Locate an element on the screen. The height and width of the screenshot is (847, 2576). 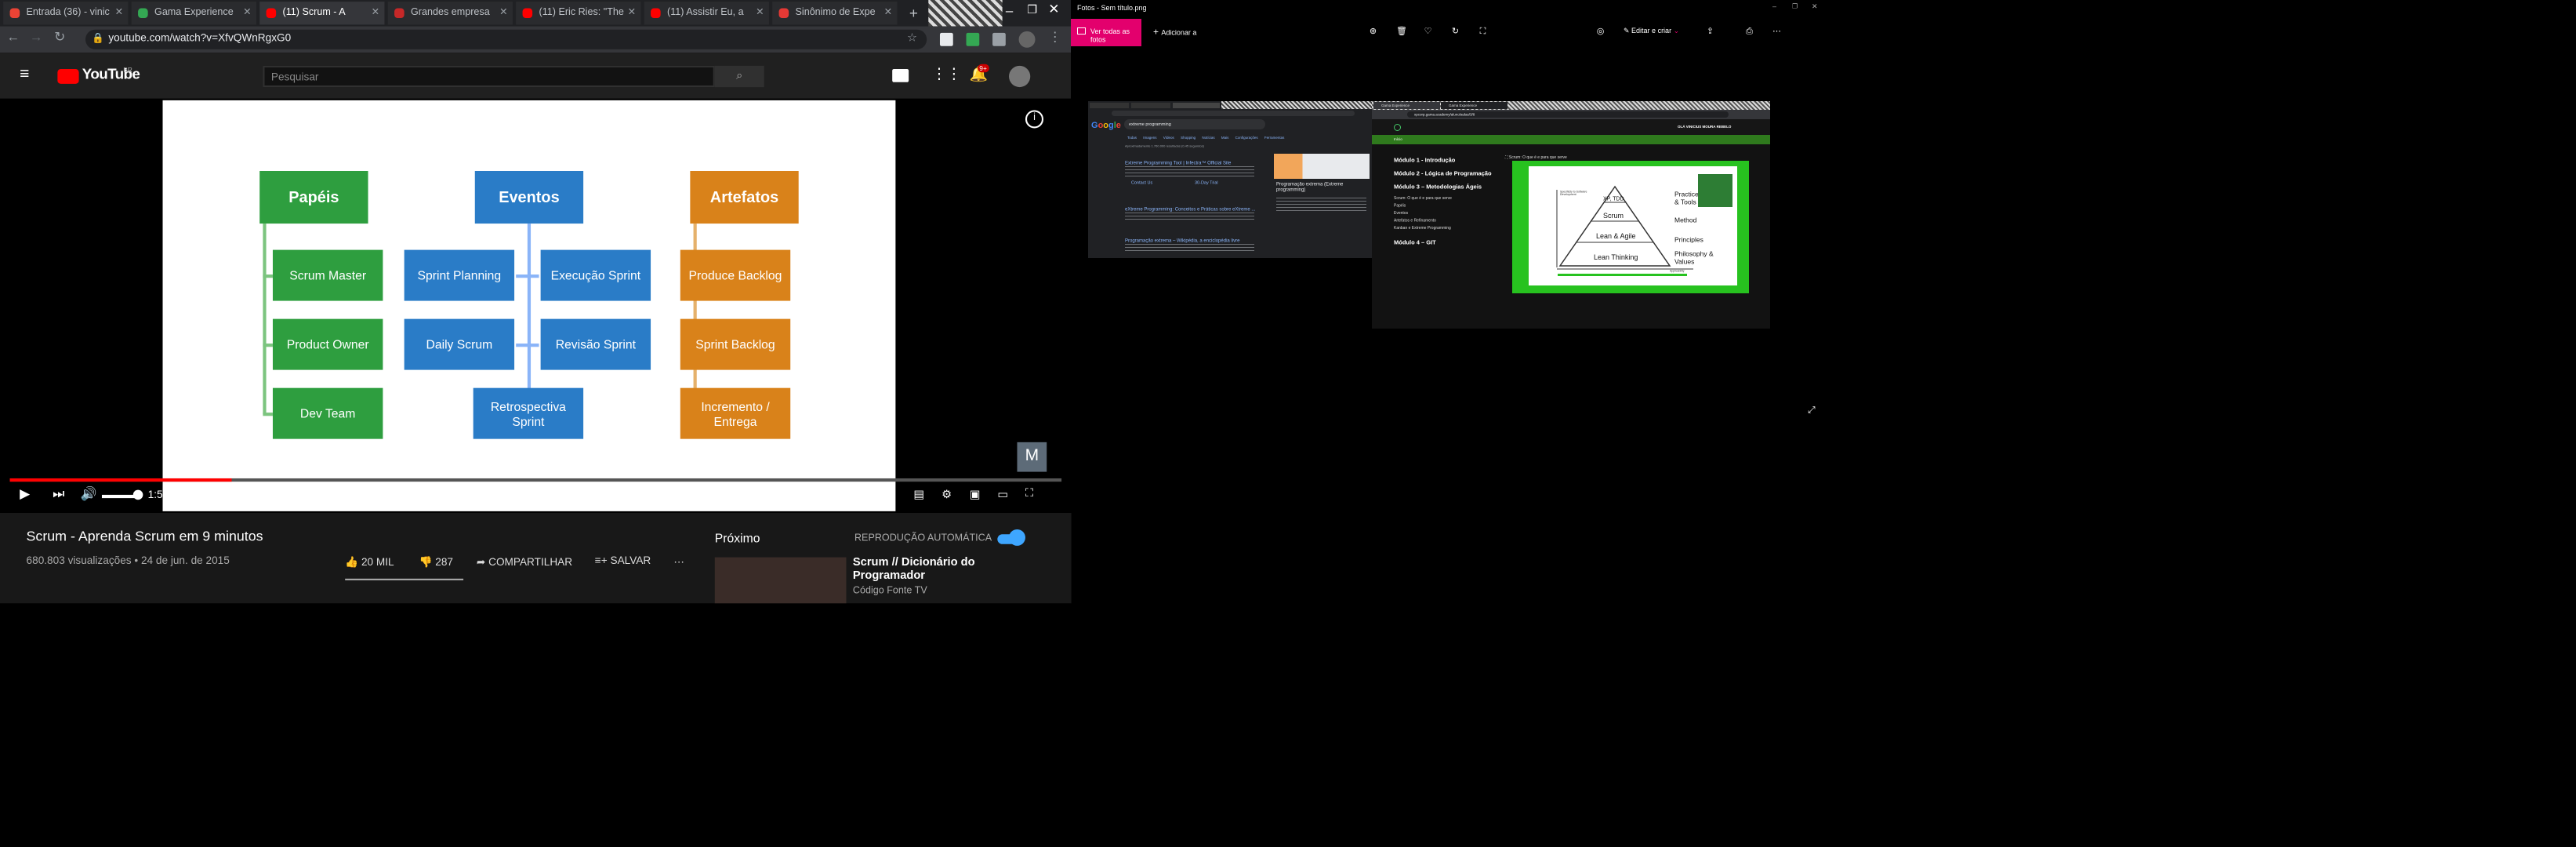
print-icon: ⎙ is located at coordinates (1750, 31).